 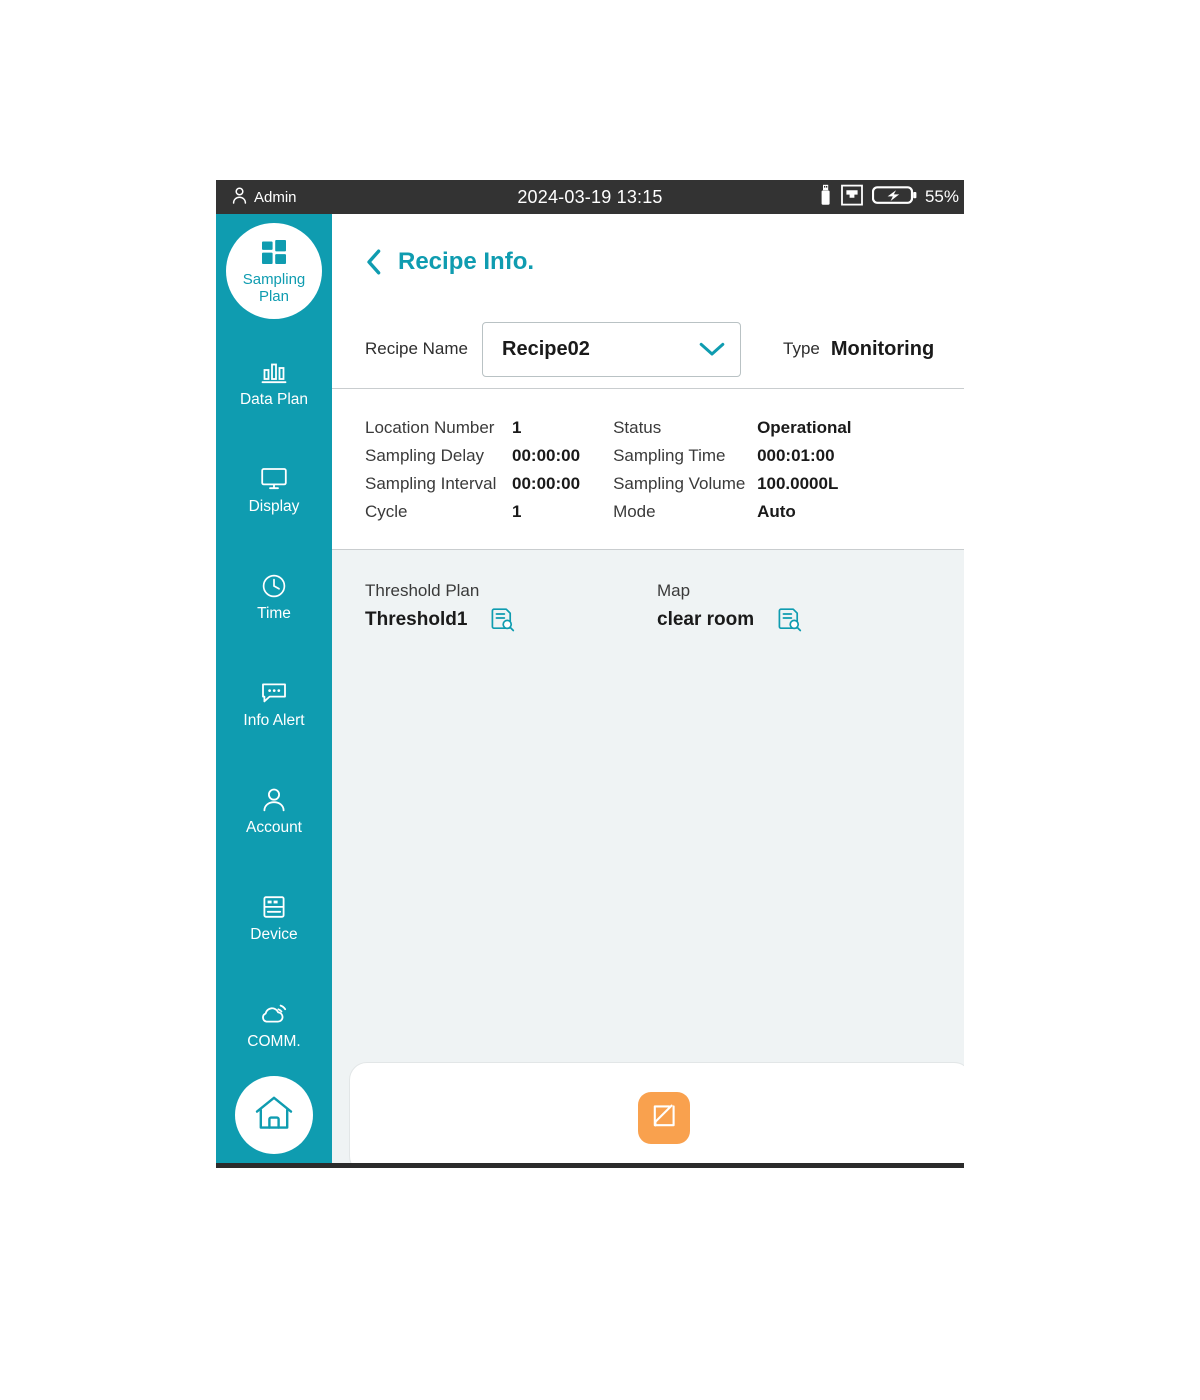 I want to click on server-rack-icon, so click(x=274, y=907).